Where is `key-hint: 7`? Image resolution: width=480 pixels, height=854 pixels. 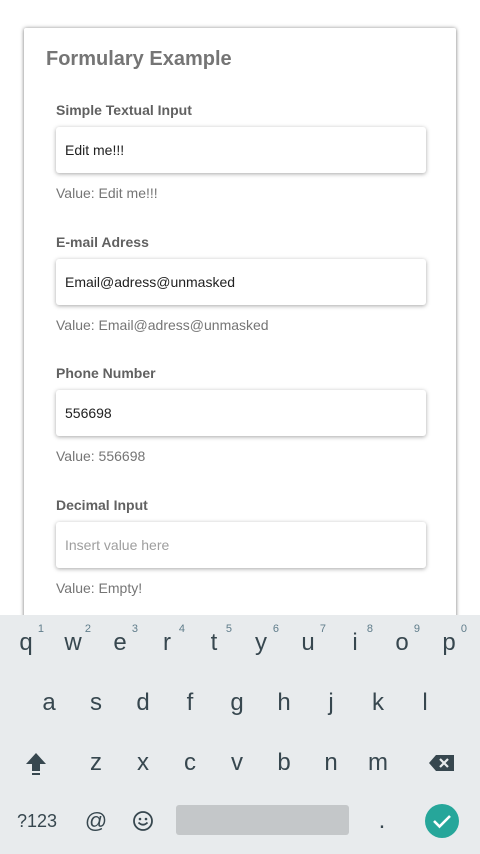 key-hint: 7 is located at coordinates (322, 629).